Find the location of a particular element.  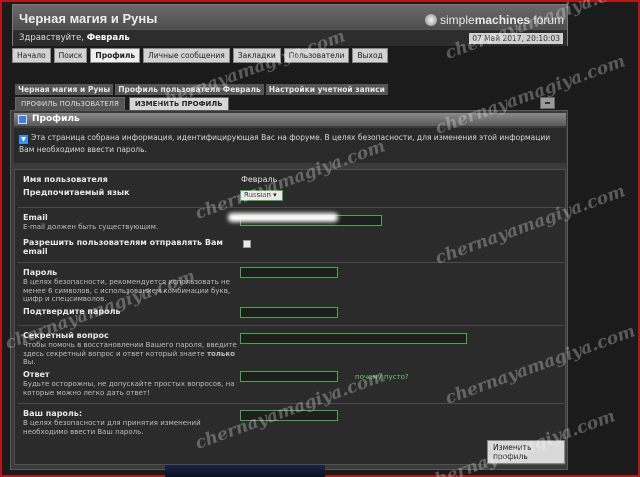

breadcrumb-forum: Черная магия и Руны is located at coordinates (64, 89).